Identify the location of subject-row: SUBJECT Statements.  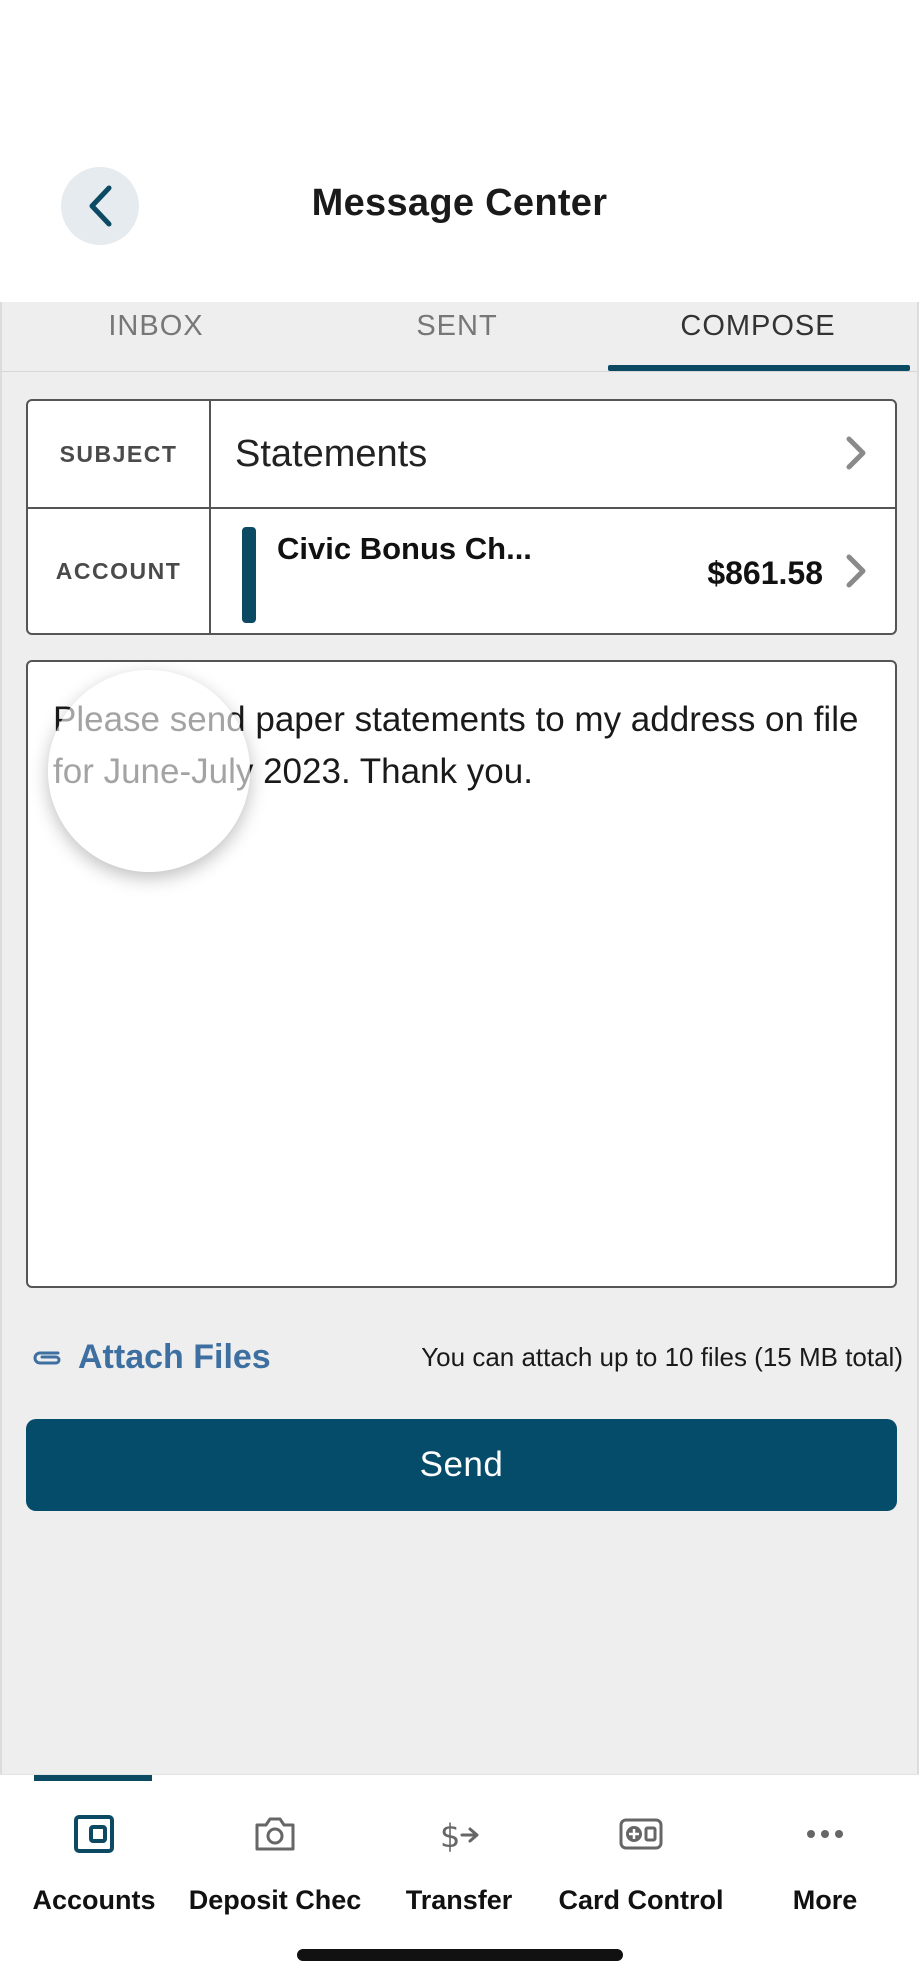
(461, 455).